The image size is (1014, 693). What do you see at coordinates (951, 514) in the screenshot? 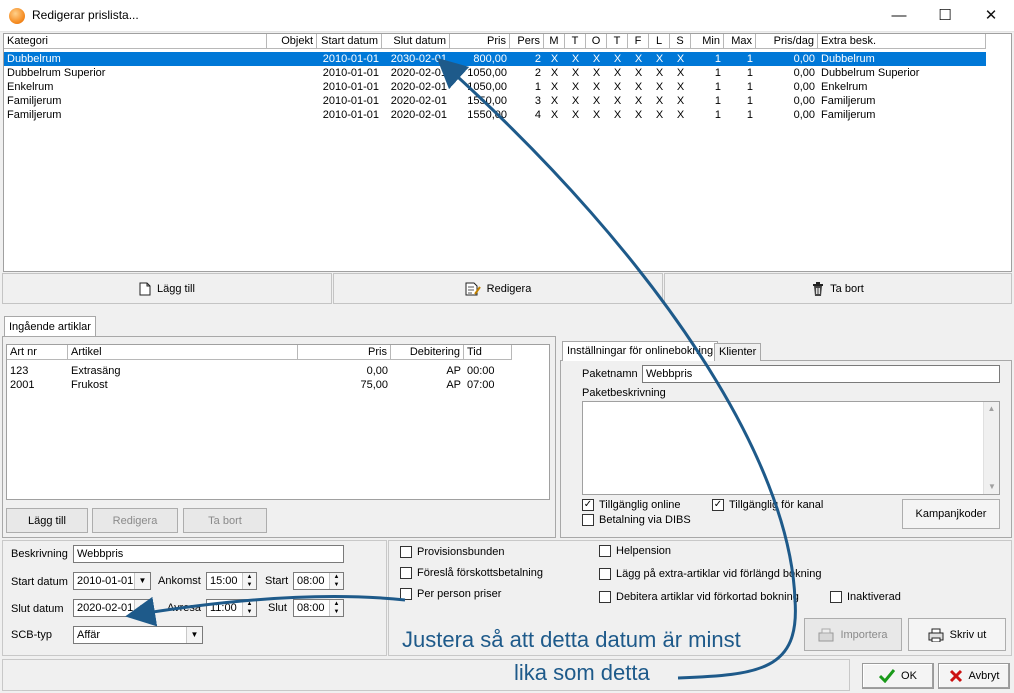
I see `campaign-codes-button: Kampanjkoder` at bounding box center [951, 514].